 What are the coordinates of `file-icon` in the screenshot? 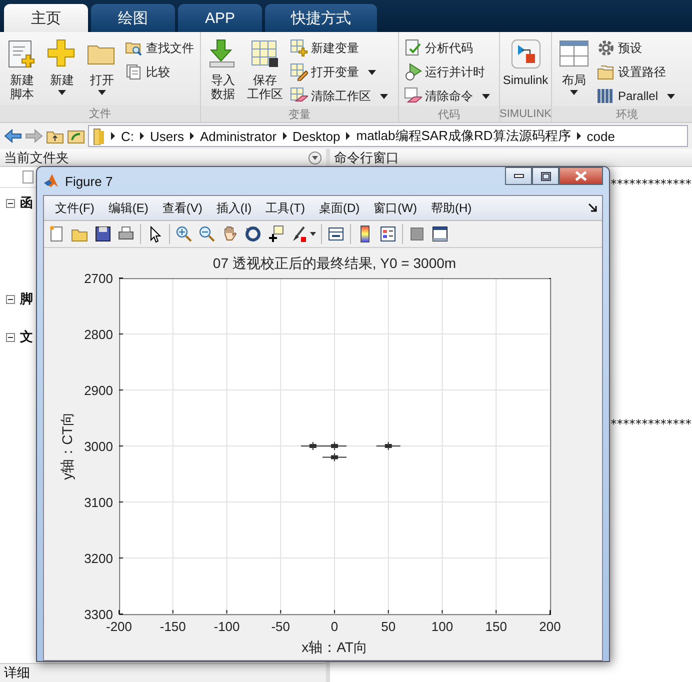 It's located at (28, 177).